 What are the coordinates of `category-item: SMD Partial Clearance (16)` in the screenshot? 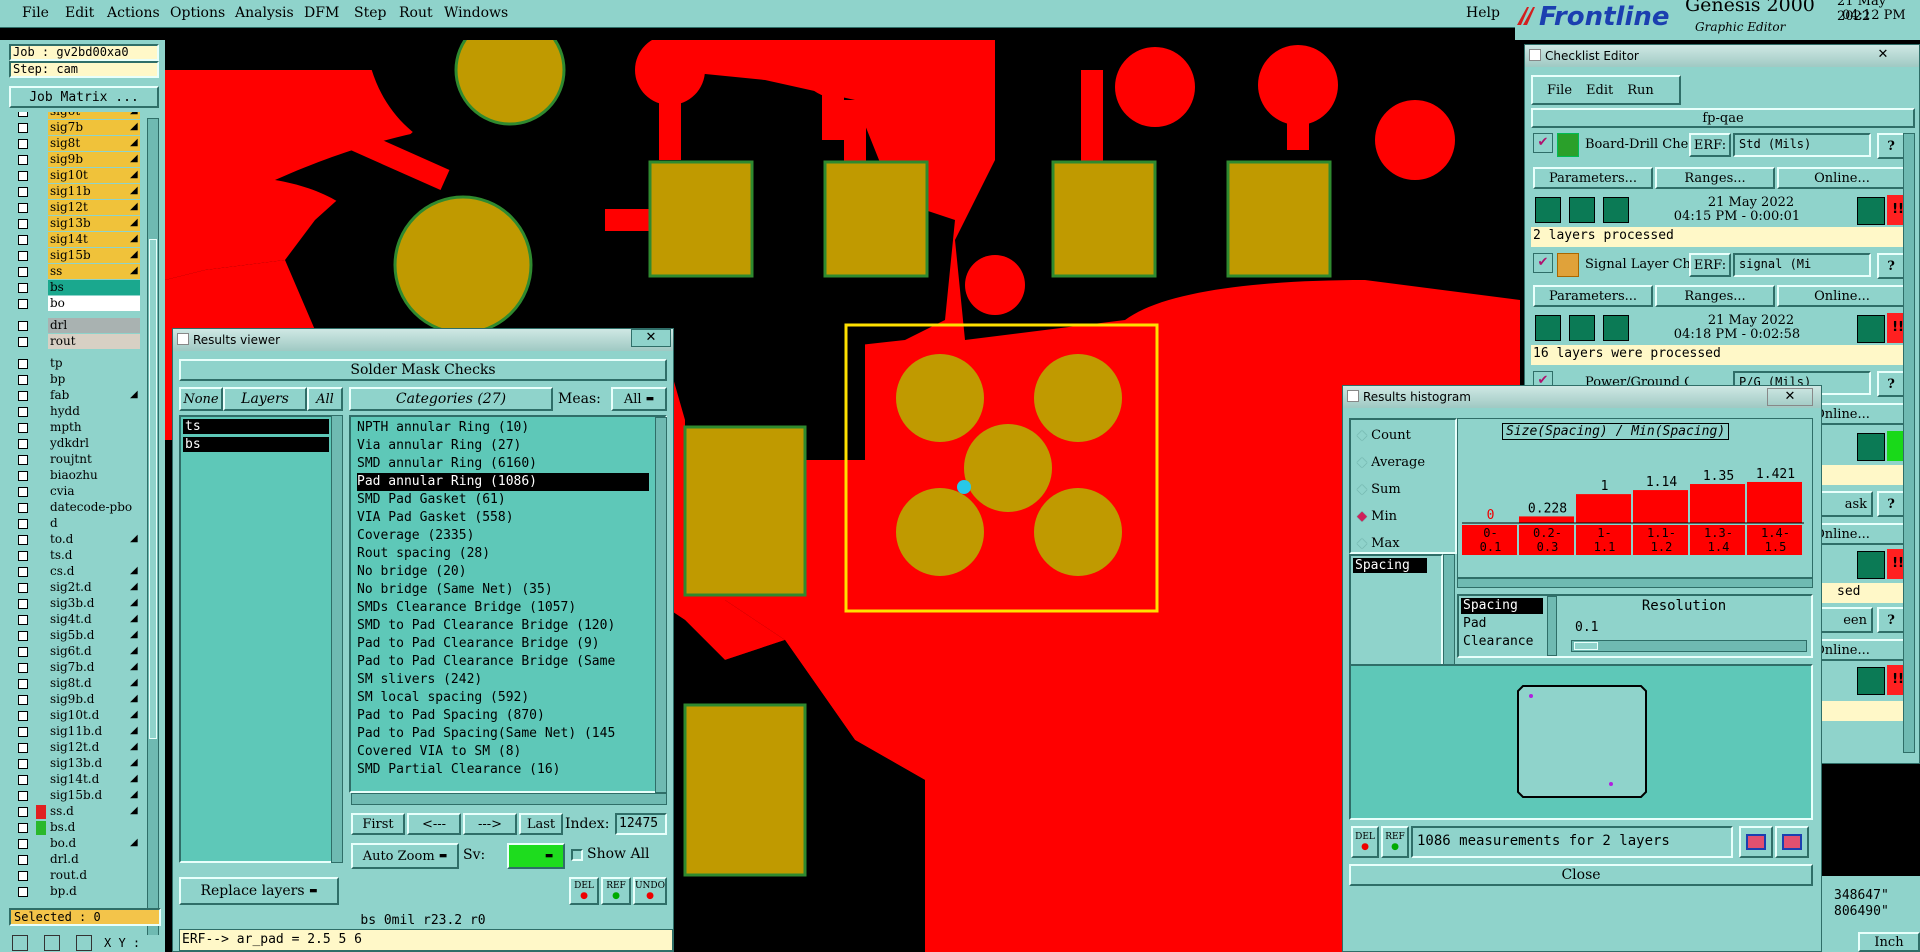 It's located at (459, 770).